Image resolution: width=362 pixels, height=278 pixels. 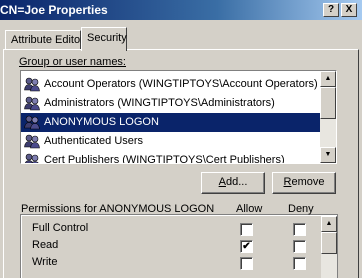 I want to click on allow-checkbox: ✔, so click(x=246, y=246).